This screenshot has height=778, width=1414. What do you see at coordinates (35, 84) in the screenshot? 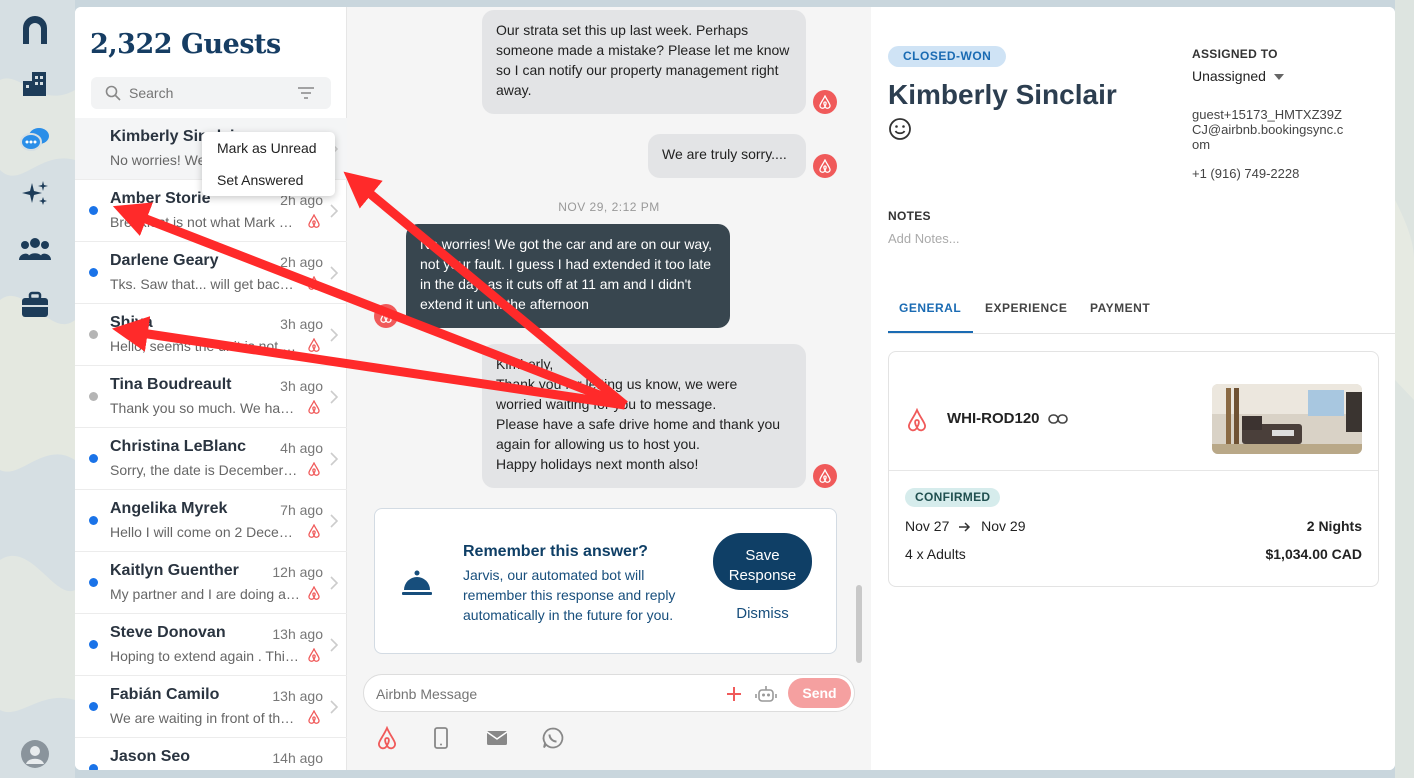
I see `properties-icon` at bounding box center [35, 84].